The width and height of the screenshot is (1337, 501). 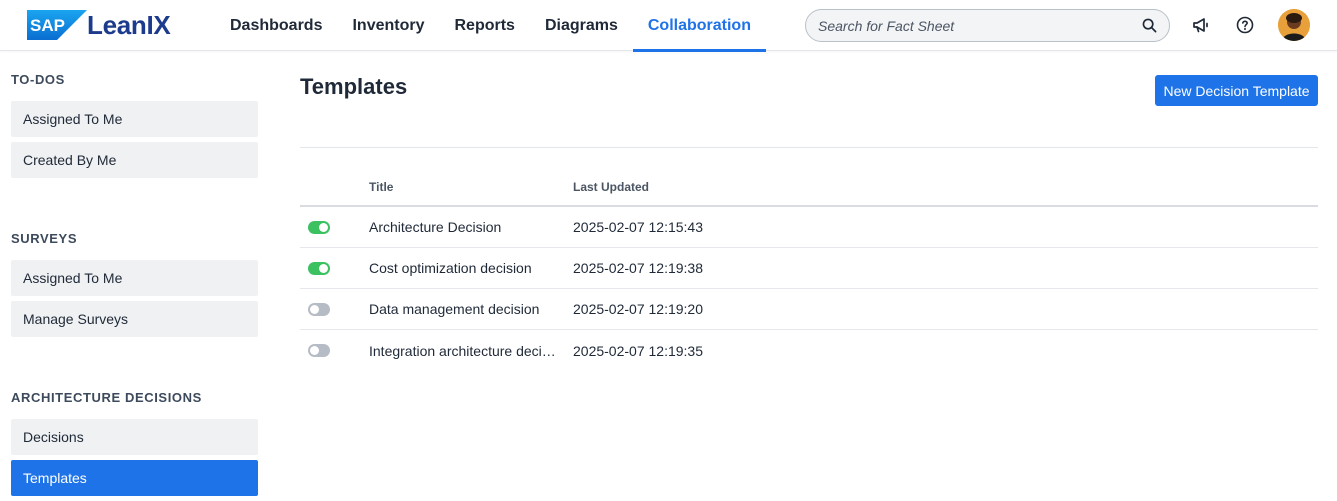 I want to click on factsheet-search, so click(x=987, y=25).